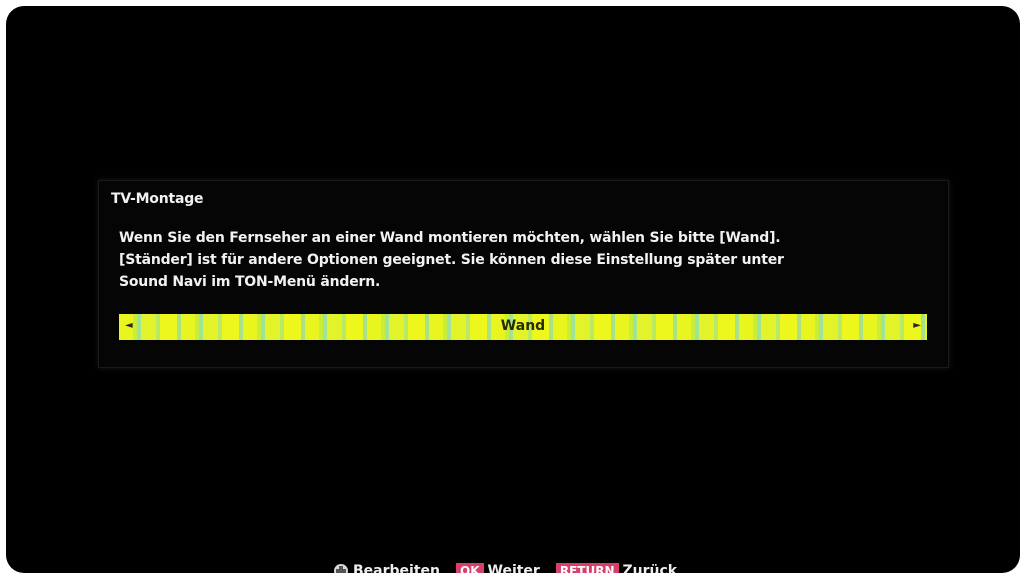  I want to click on dialog-title: TV-Montage, so click(157, 199).